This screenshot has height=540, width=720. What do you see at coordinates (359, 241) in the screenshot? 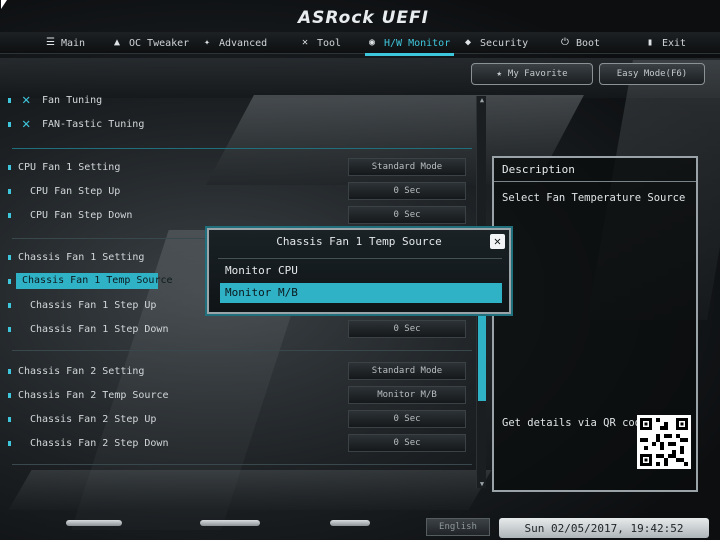
I see `dialog-title: Chassis Fan 1 Temp Source` at bounding box center [359, 241].